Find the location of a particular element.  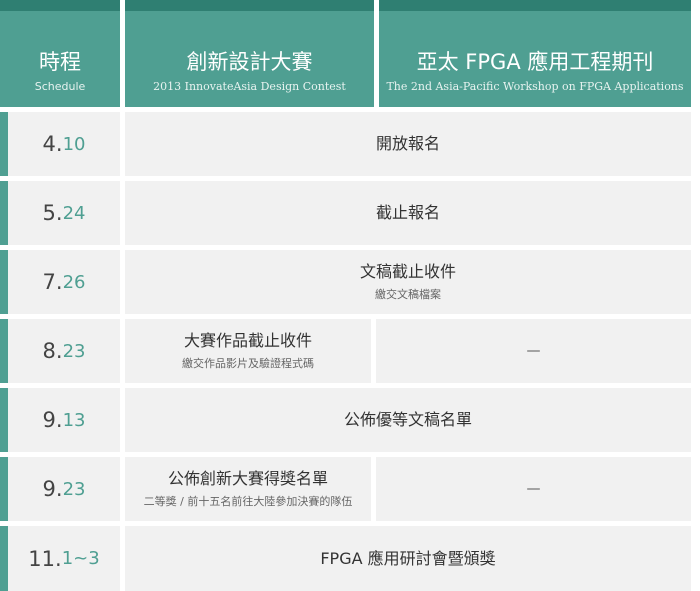

merged-cell: 截止報名 is located at coordinates (408, 213).